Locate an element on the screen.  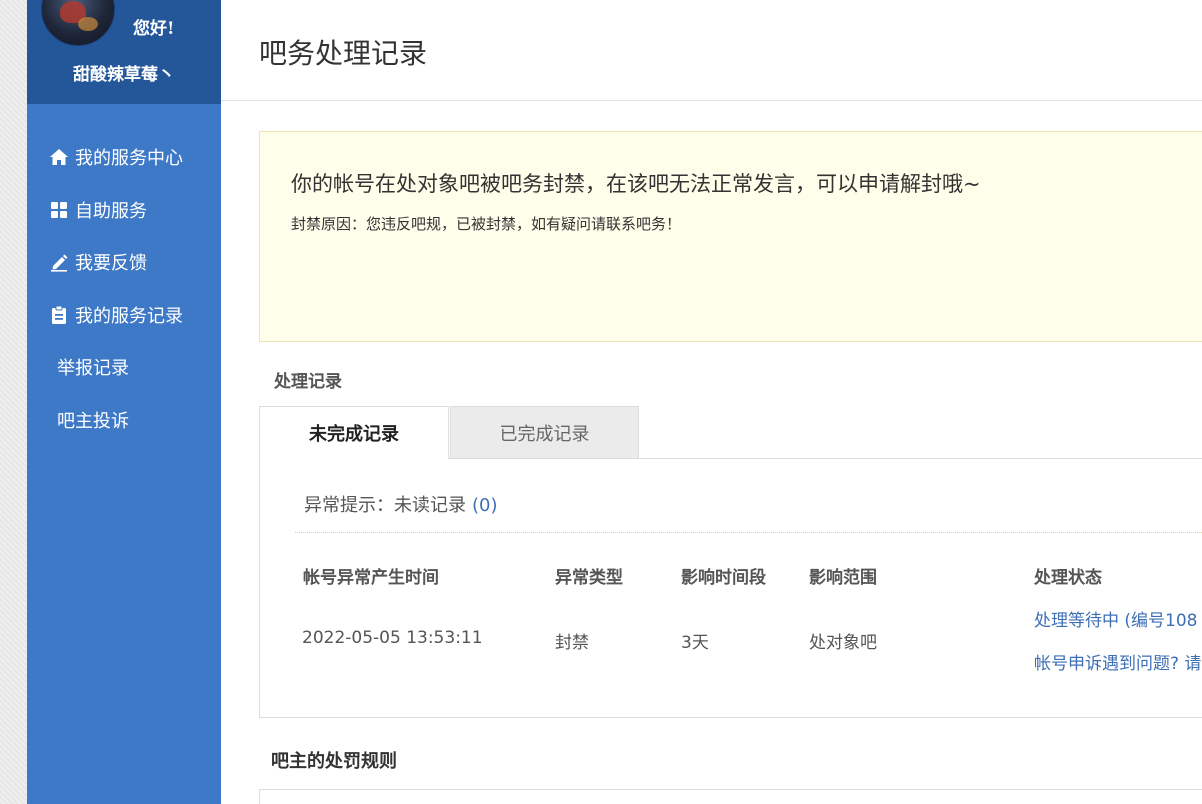
tab-completed: 已完成记录 is located at coordinates (544, 432).